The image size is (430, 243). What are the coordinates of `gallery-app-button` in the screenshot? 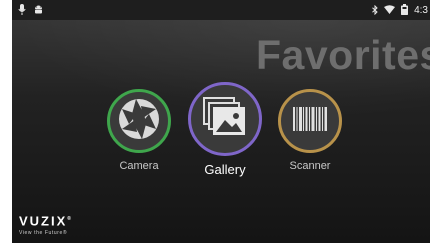 It's located at (225, 119).